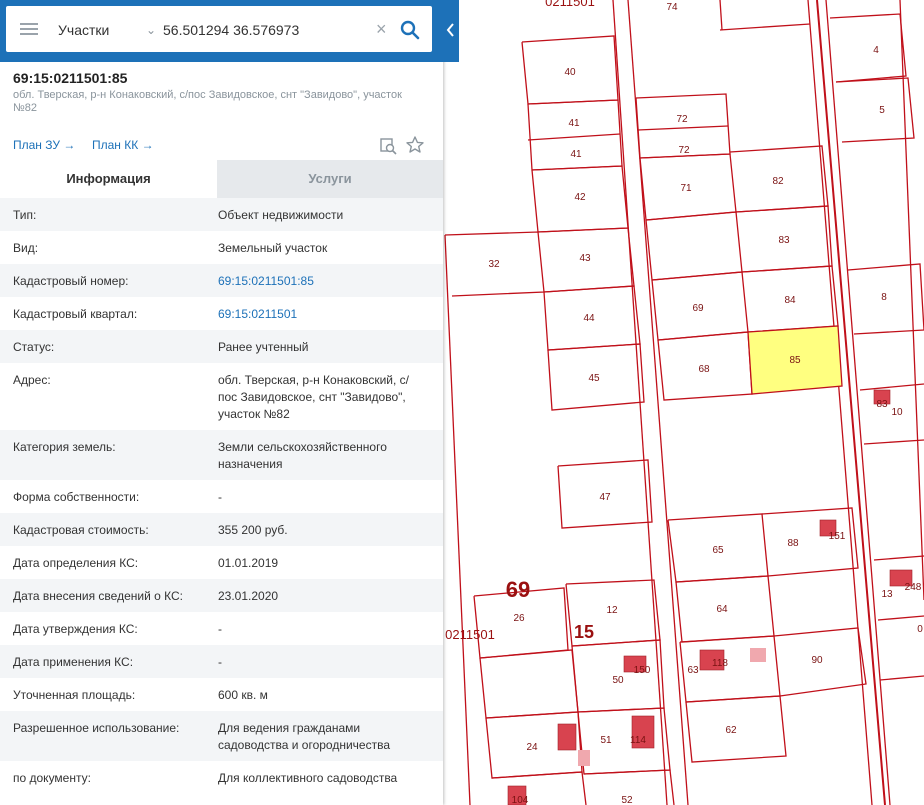 The height and width of the screenshot is (805, 924). Describe the element at coordinates (34, 347) in the screenshot. I see `row-label: Статус:` at that location.